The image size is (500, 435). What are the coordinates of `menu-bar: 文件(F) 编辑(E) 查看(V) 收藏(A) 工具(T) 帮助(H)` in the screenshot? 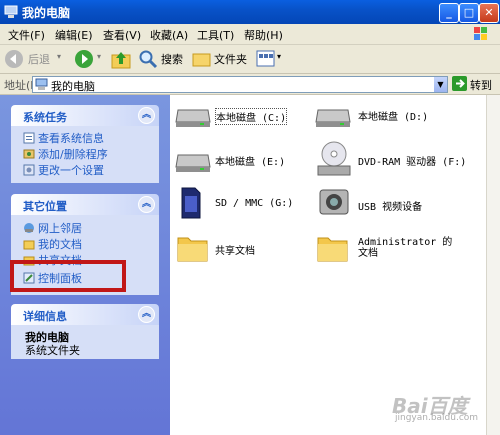 It's located at (250, 34).